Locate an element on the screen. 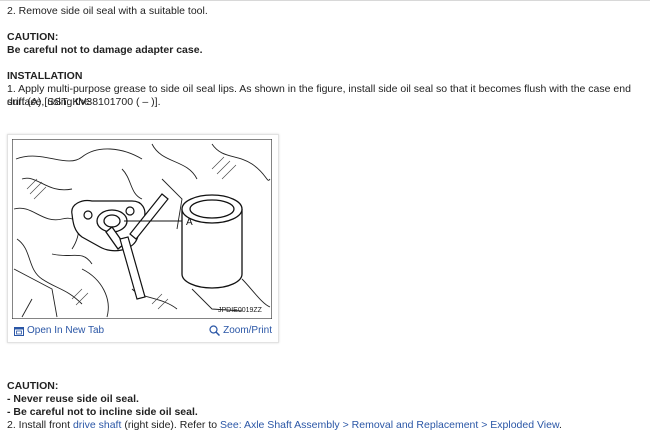  install-step1-line2: drift (A) [SST: KV38101700 ( – )]. is located at coordinates (84, 102).